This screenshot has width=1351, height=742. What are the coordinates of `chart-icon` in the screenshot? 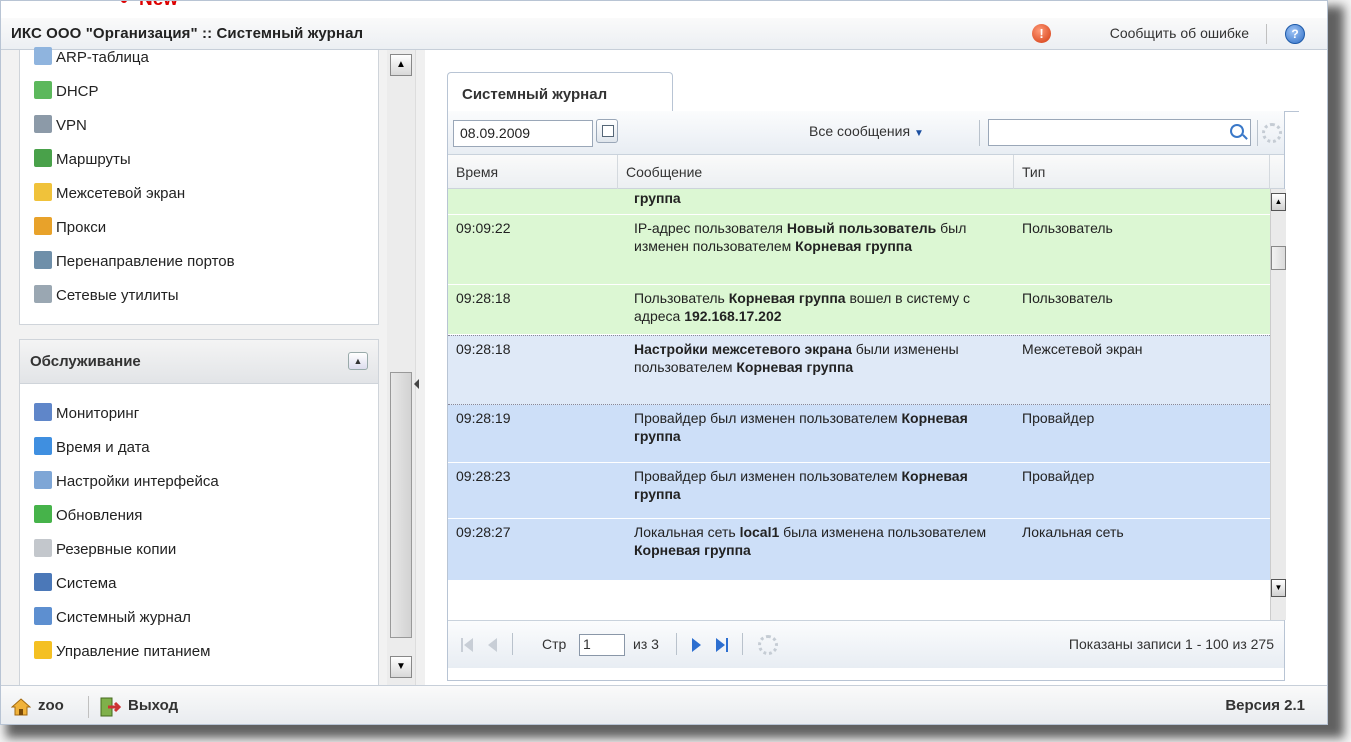 It's located at (43, 412).